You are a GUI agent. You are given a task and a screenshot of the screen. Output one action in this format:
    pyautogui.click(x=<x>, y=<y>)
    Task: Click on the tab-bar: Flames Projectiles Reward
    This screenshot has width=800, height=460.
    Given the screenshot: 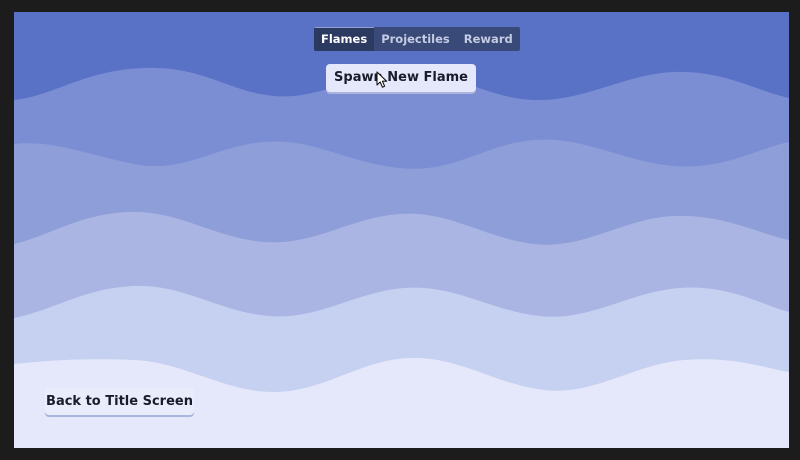 What is the action you would take?
    pyautogui.click(x=417, y=39)
    